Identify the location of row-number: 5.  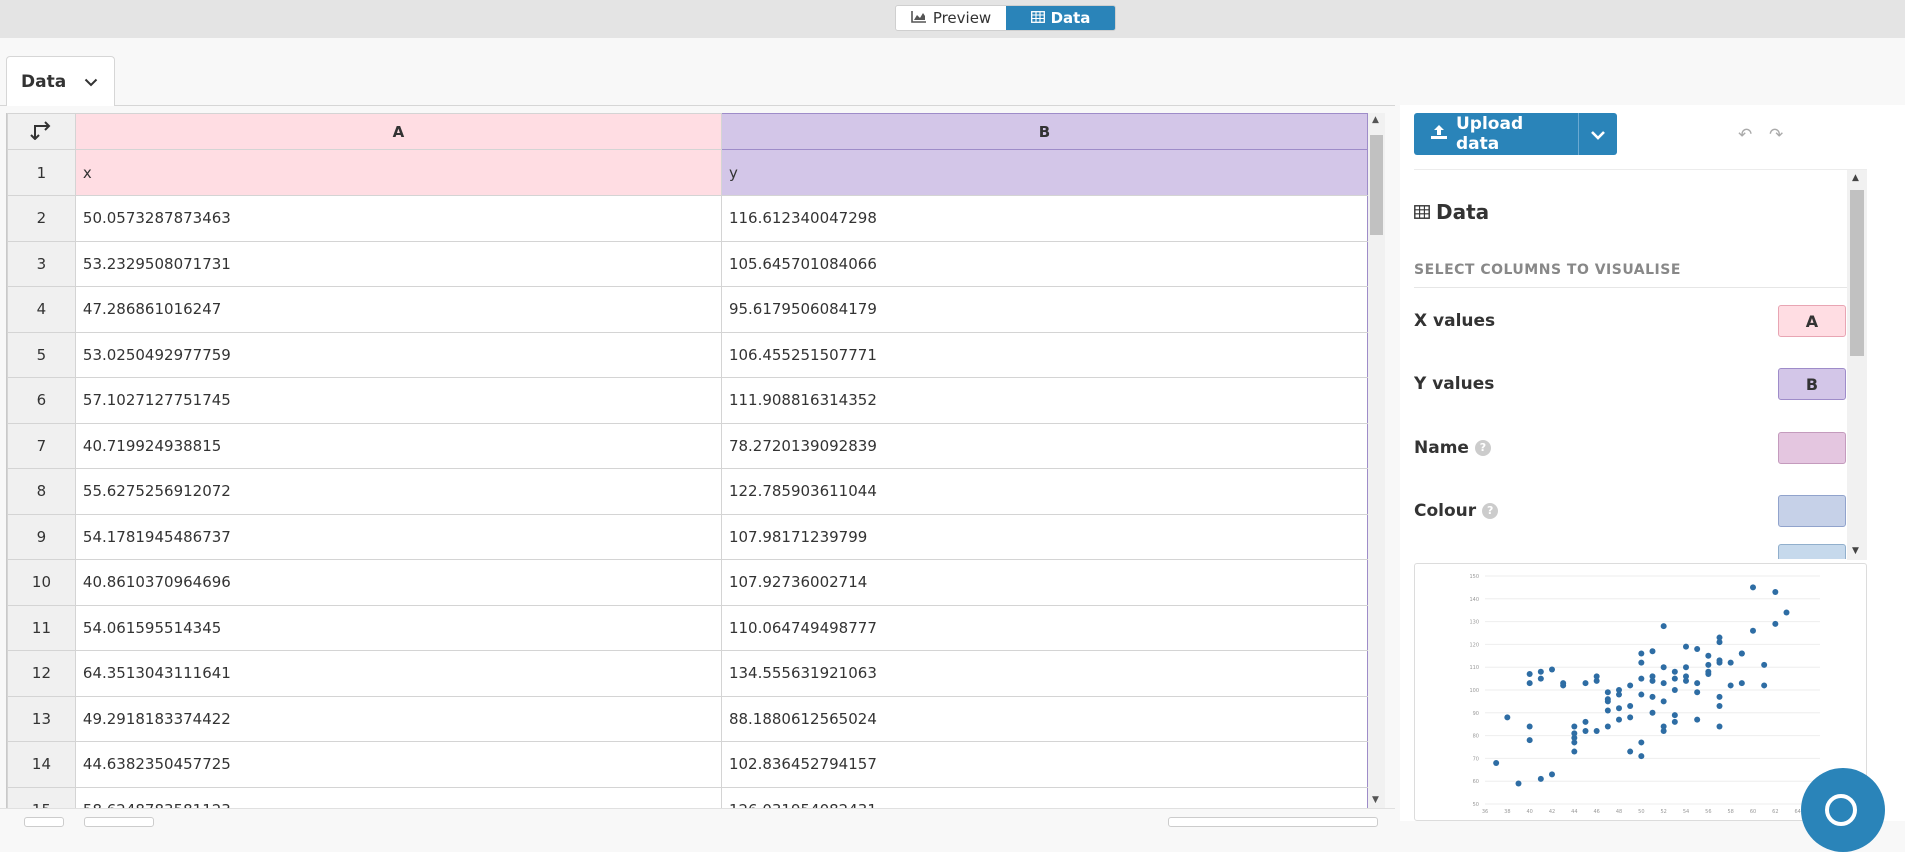
(41, 354).